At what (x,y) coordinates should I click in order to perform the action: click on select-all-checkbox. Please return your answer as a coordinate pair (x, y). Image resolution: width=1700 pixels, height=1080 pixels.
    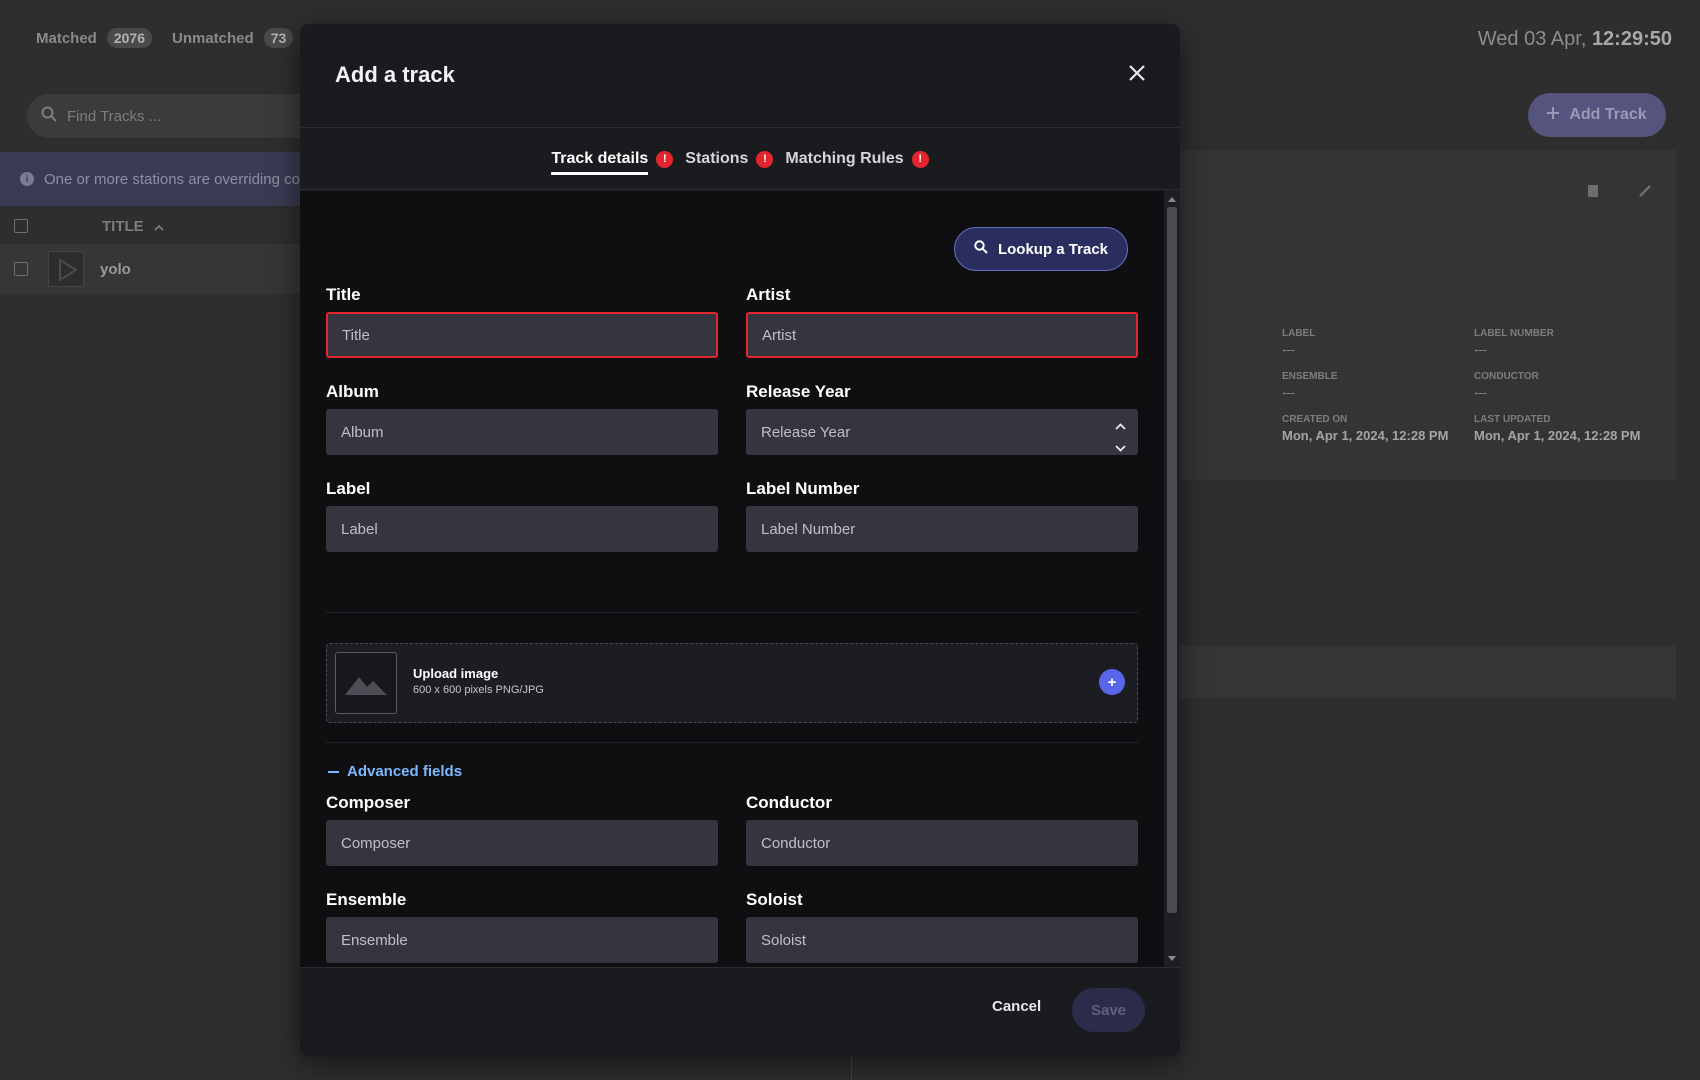
    Looking at the image, I should click on (21, 226).